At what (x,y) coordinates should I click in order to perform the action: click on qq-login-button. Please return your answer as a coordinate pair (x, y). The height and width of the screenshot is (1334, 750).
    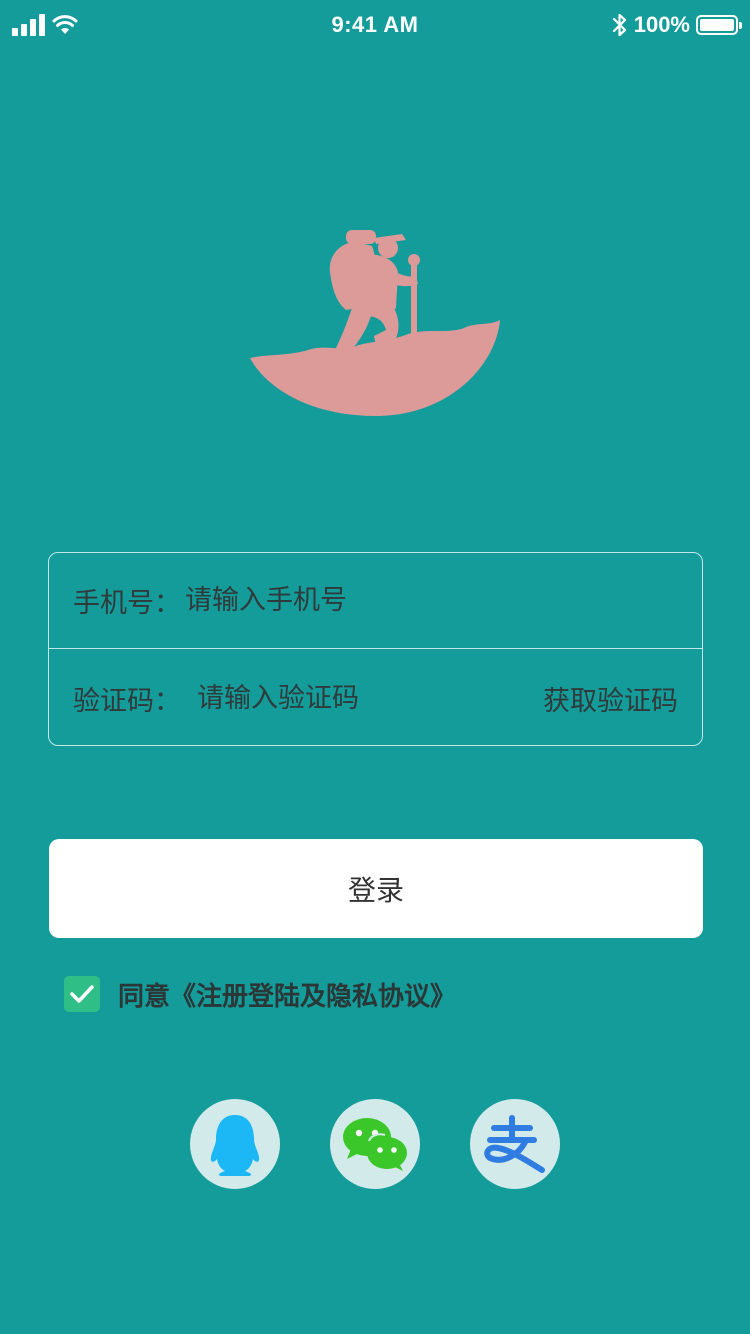
    Looking at the image, I should click on (235, 1144).